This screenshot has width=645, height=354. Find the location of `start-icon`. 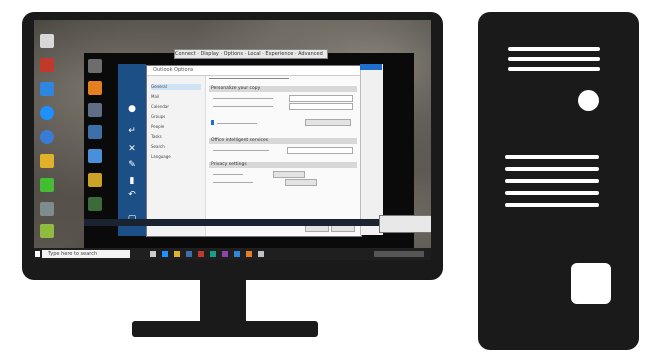

start-icon is located at coordinates (37, 254).